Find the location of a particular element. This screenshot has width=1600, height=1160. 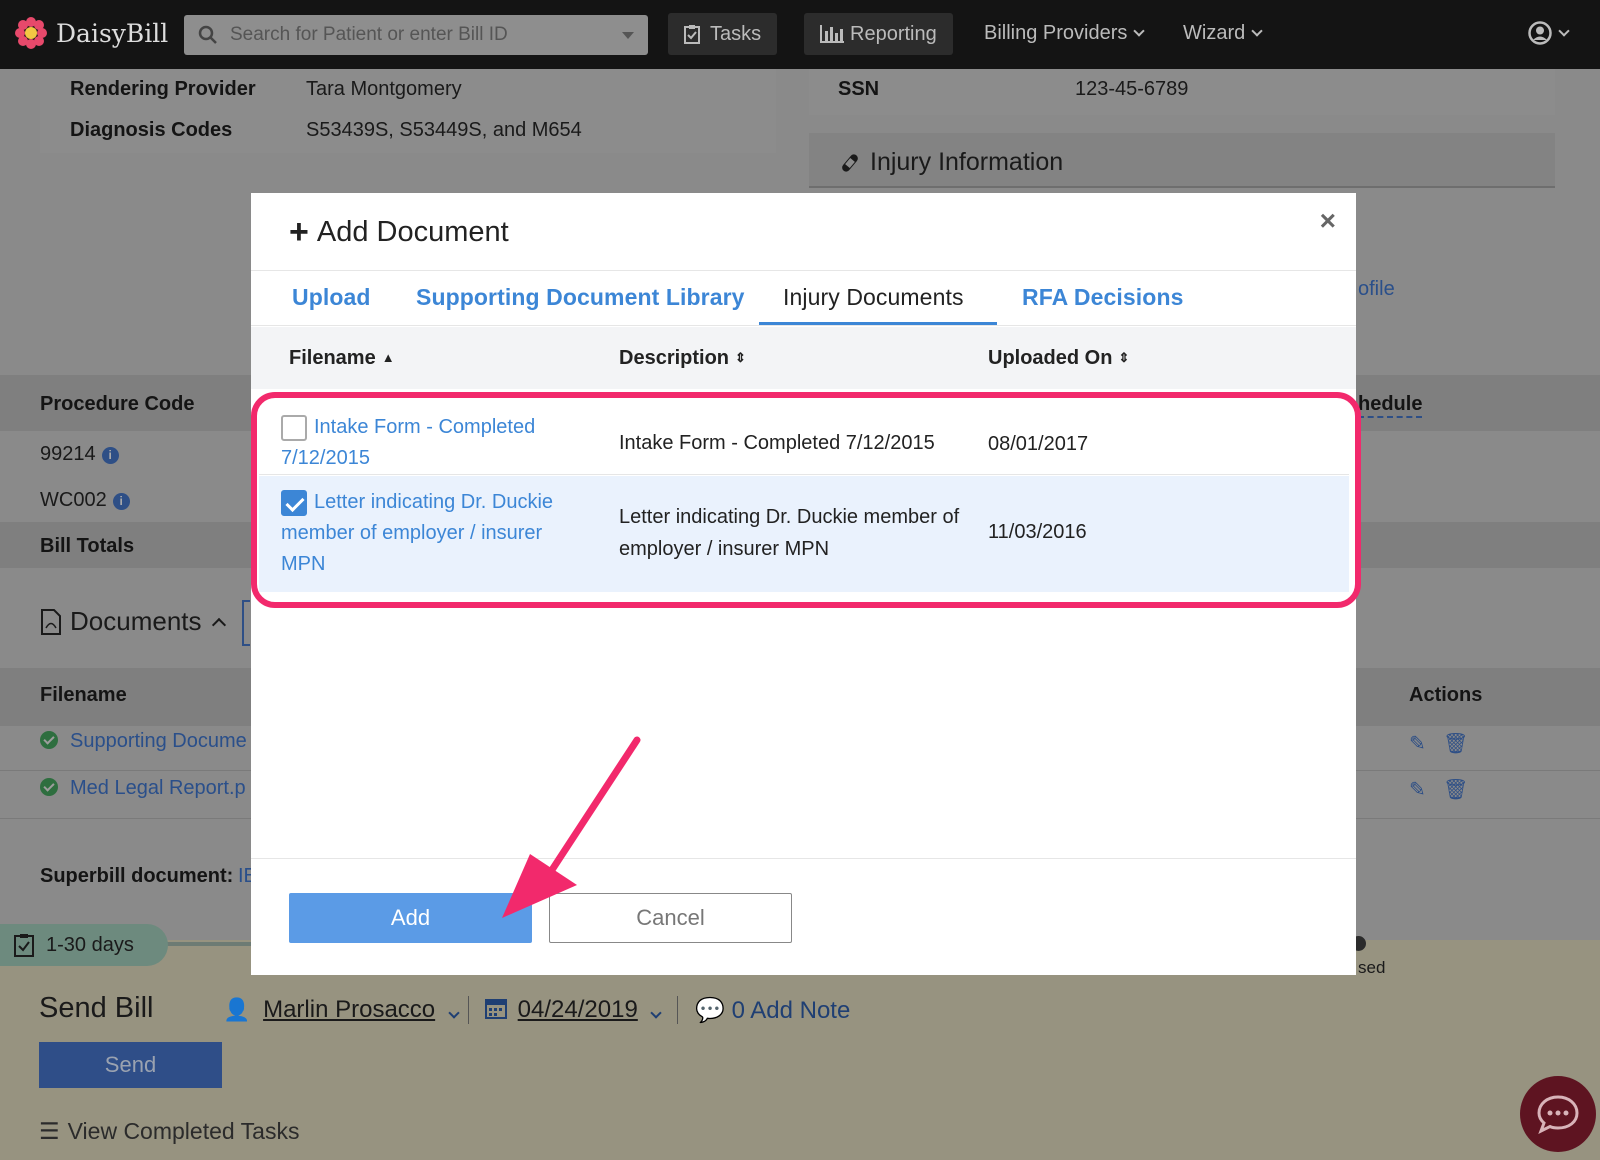

column-uploaded-on-label: Uploaded On is located at coordinates (1050, 358).